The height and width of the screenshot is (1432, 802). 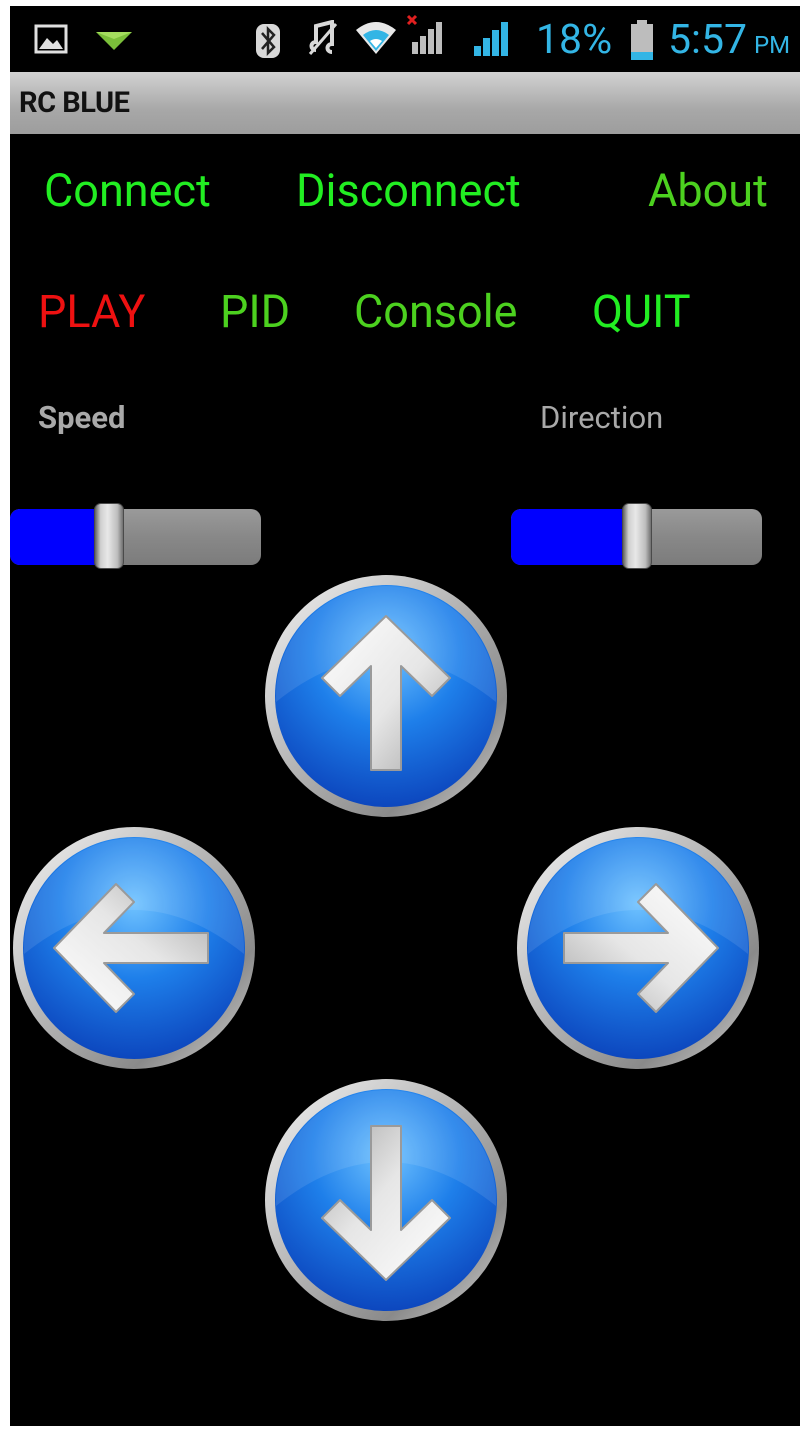 What do you see at coordinates (641, 311) in the screenshot?
I see `quit-button: QUIT` at bounding box center [641, 311].